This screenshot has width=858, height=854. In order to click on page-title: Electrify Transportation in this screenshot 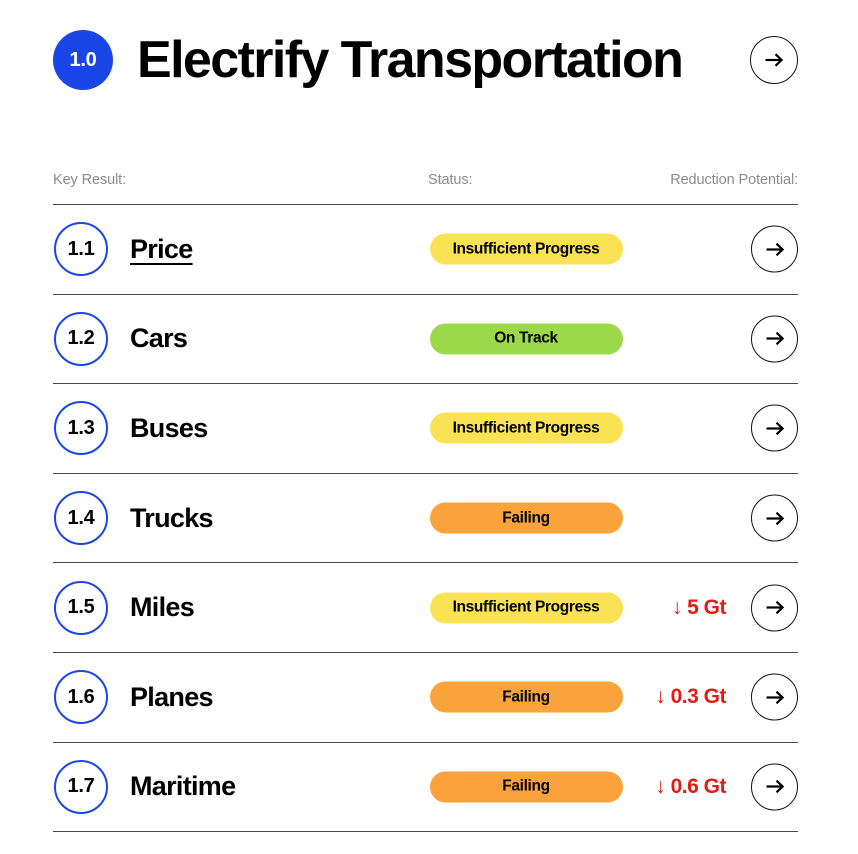, I will do `click(410, 60)`.